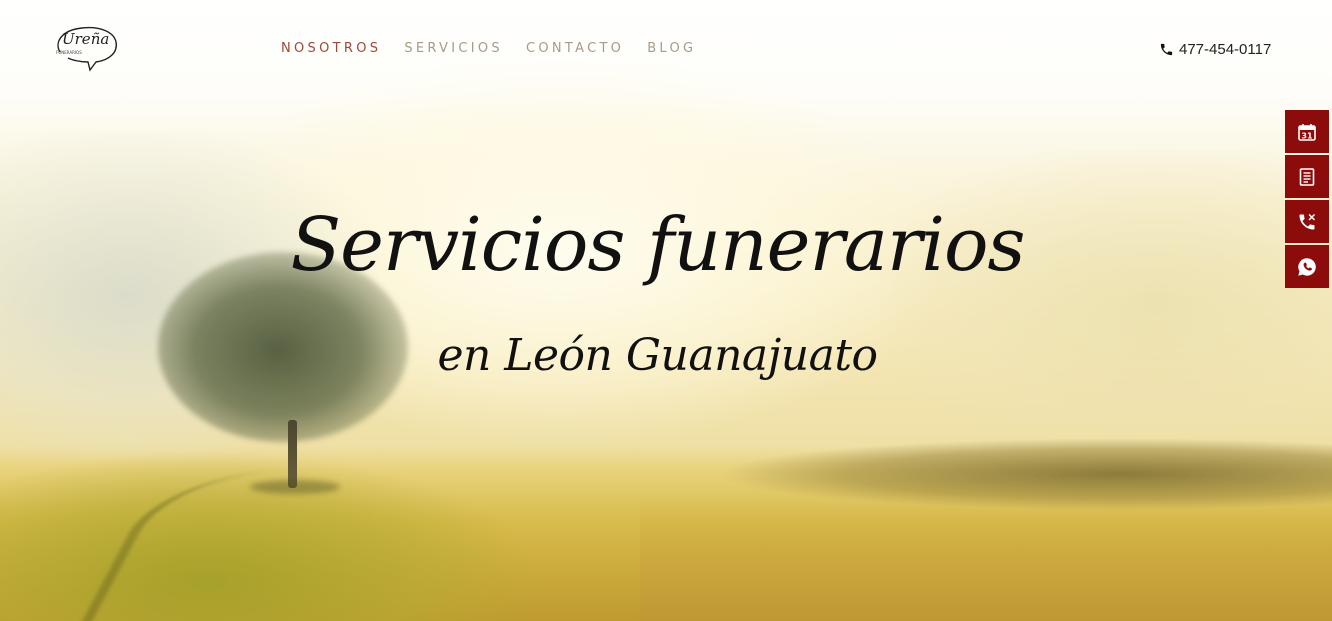 The height and width of the screenshot is (621, 1332). What do you see at coordinates (1307, 135) in the screenshot?
I see `calendar-day: 31` at bounding box center [1307, 135].